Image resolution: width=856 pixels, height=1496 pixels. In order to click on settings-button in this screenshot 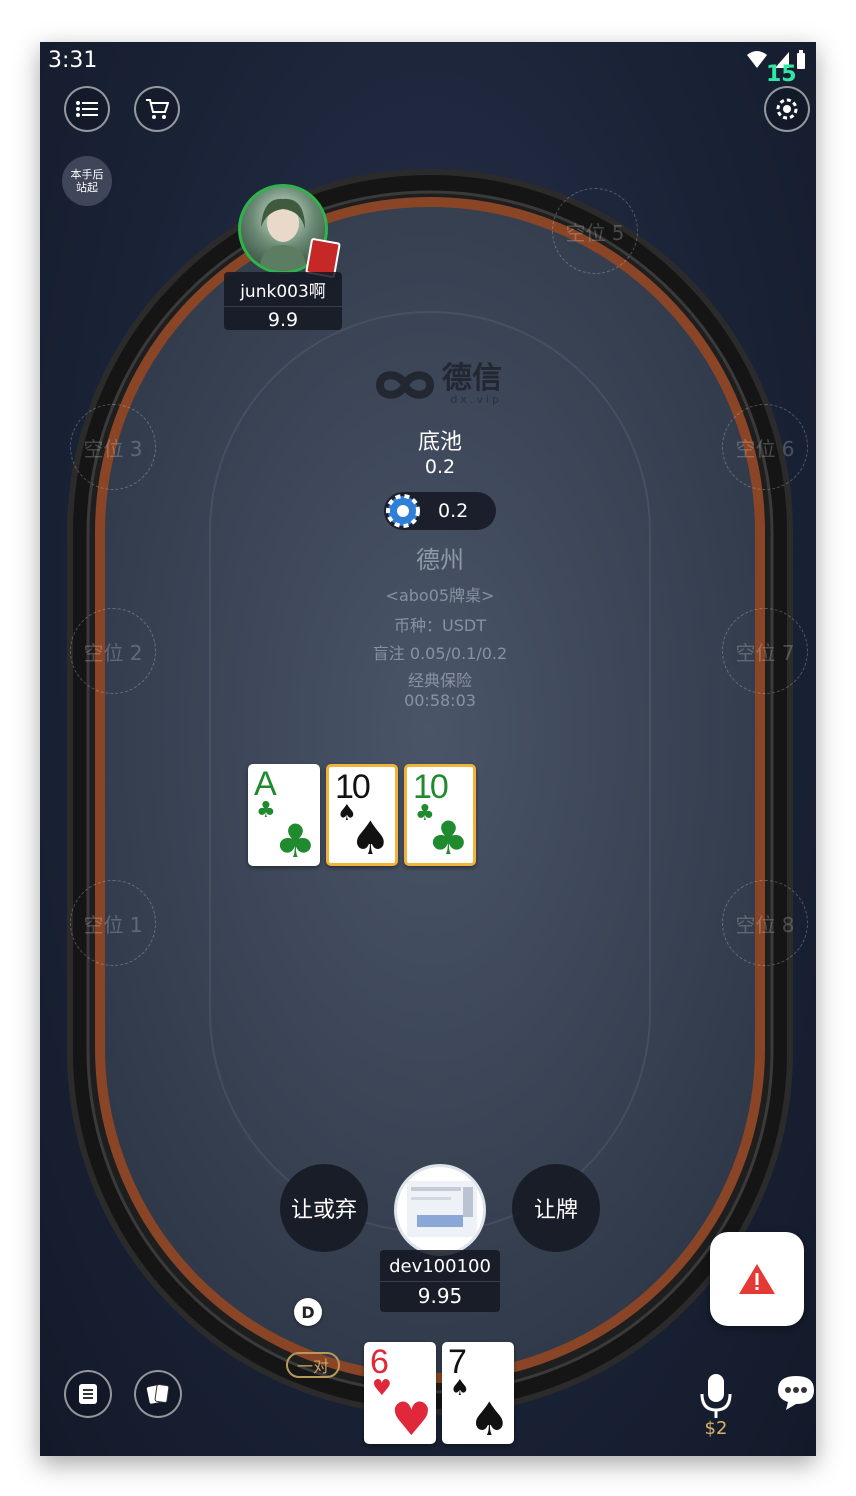, I will do `click(787, 109)`.